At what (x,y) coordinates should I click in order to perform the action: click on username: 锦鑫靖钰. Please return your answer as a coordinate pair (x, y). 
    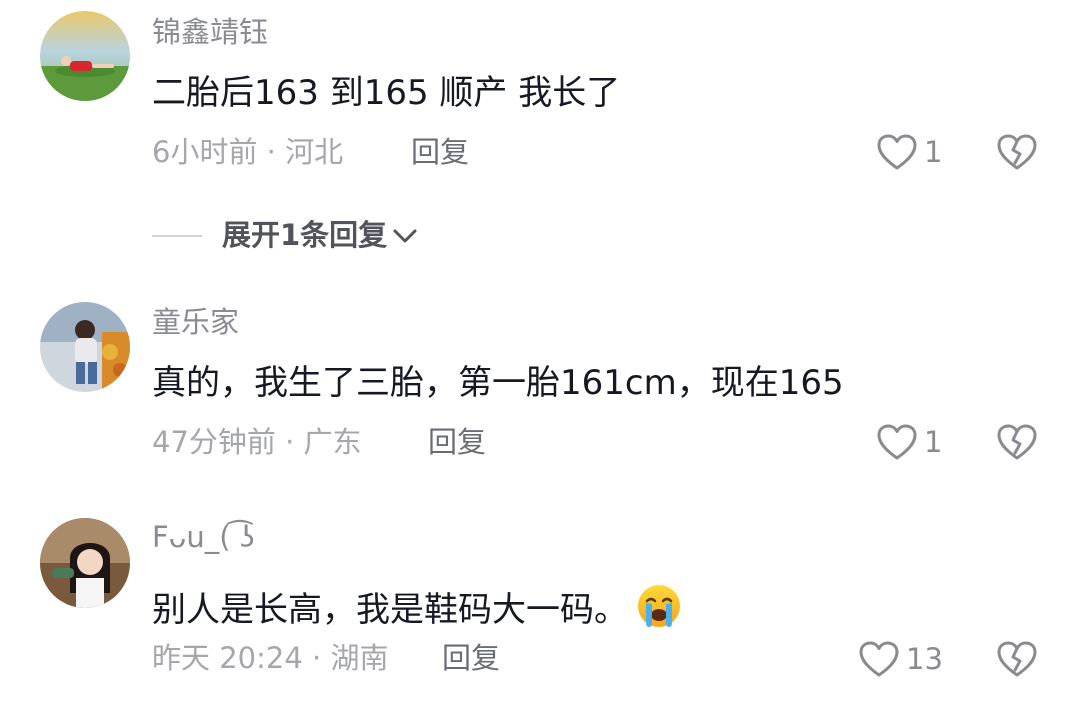
    Looking at the image, I should click on (210, 32).